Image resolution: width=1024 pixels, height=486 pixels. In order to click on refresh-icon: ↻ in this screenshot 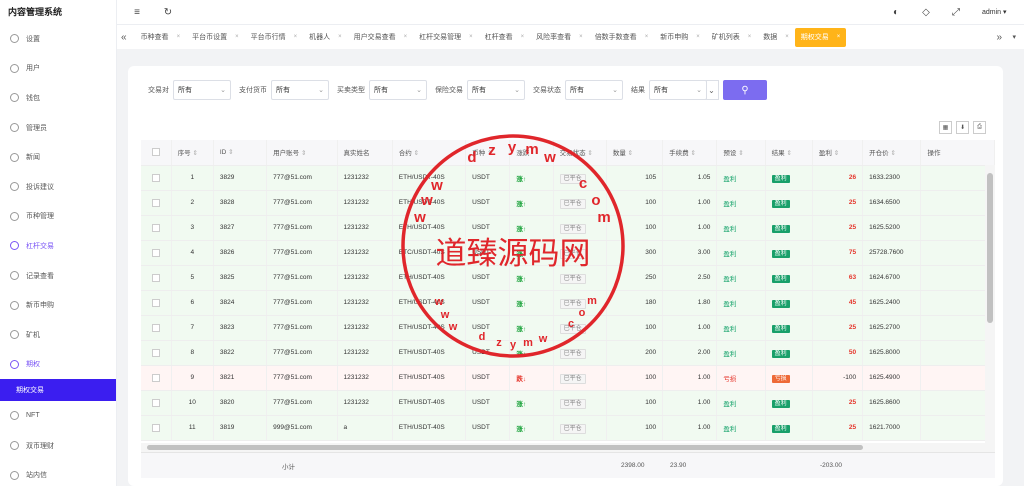, I will do `click(168, 12)`.